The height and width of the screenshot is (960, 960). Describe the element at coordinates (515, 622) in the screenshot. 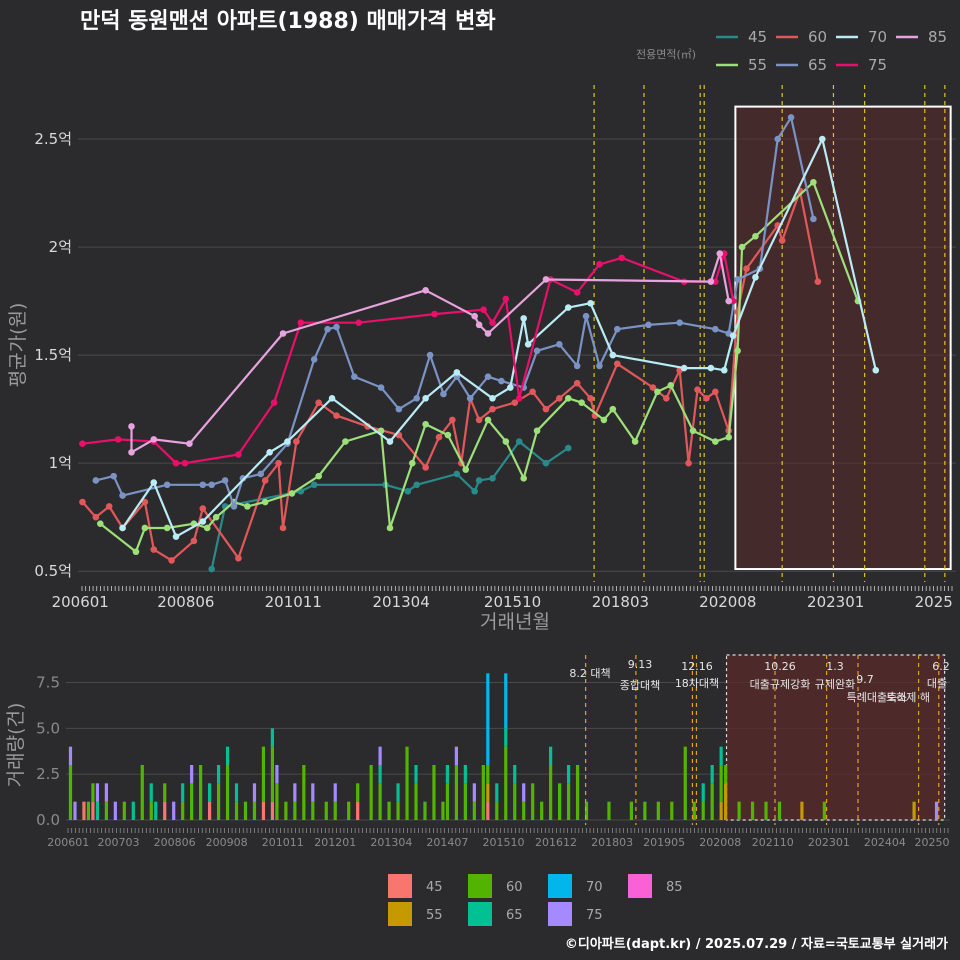

I see `price-x-axis-title: 거래년월` at that location.